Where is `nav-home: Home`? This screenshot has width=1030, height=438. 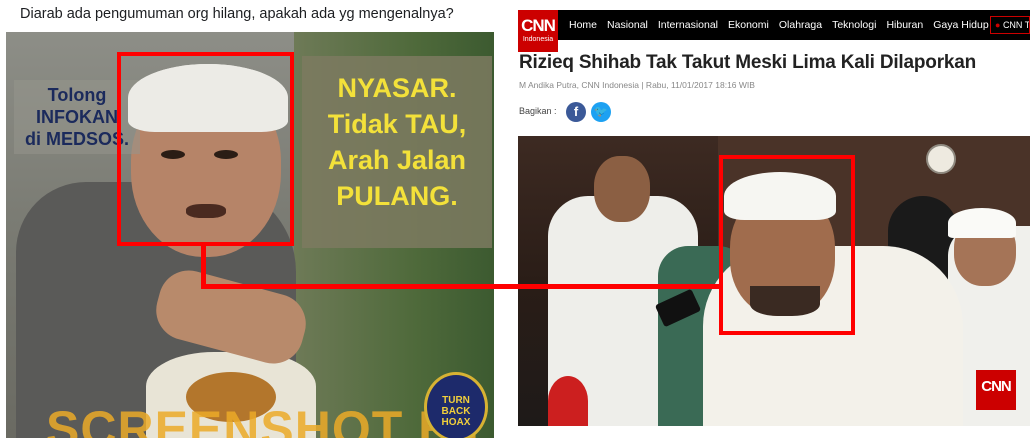
nav-home: Home is located at coordinates (583, 25).